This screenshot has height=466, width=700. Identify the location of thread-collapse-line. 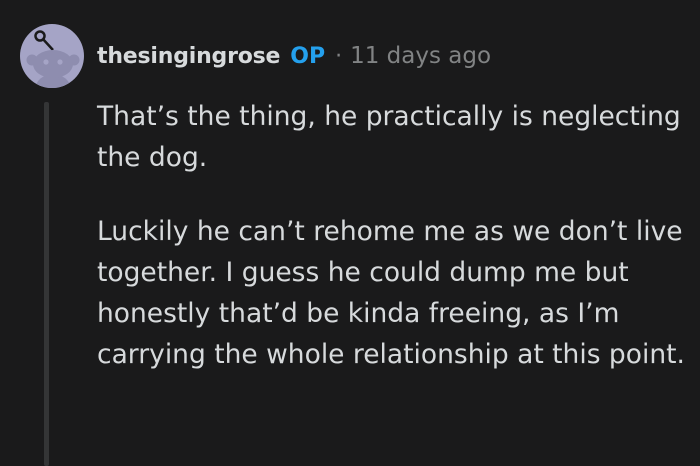
(46, 284).